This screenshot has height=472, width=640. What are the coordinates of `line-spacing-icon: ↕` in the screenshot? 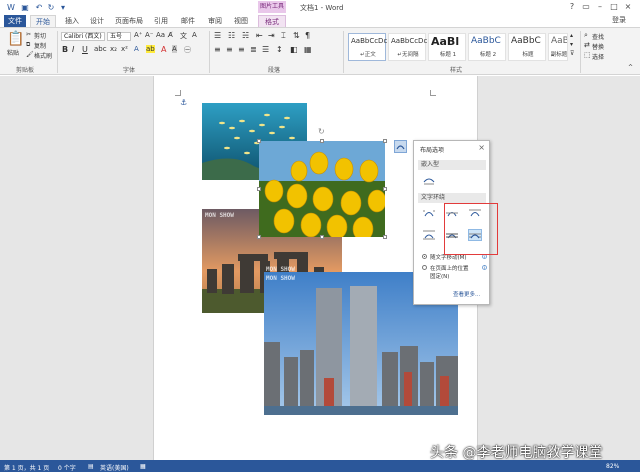 It's located at (279, 49).